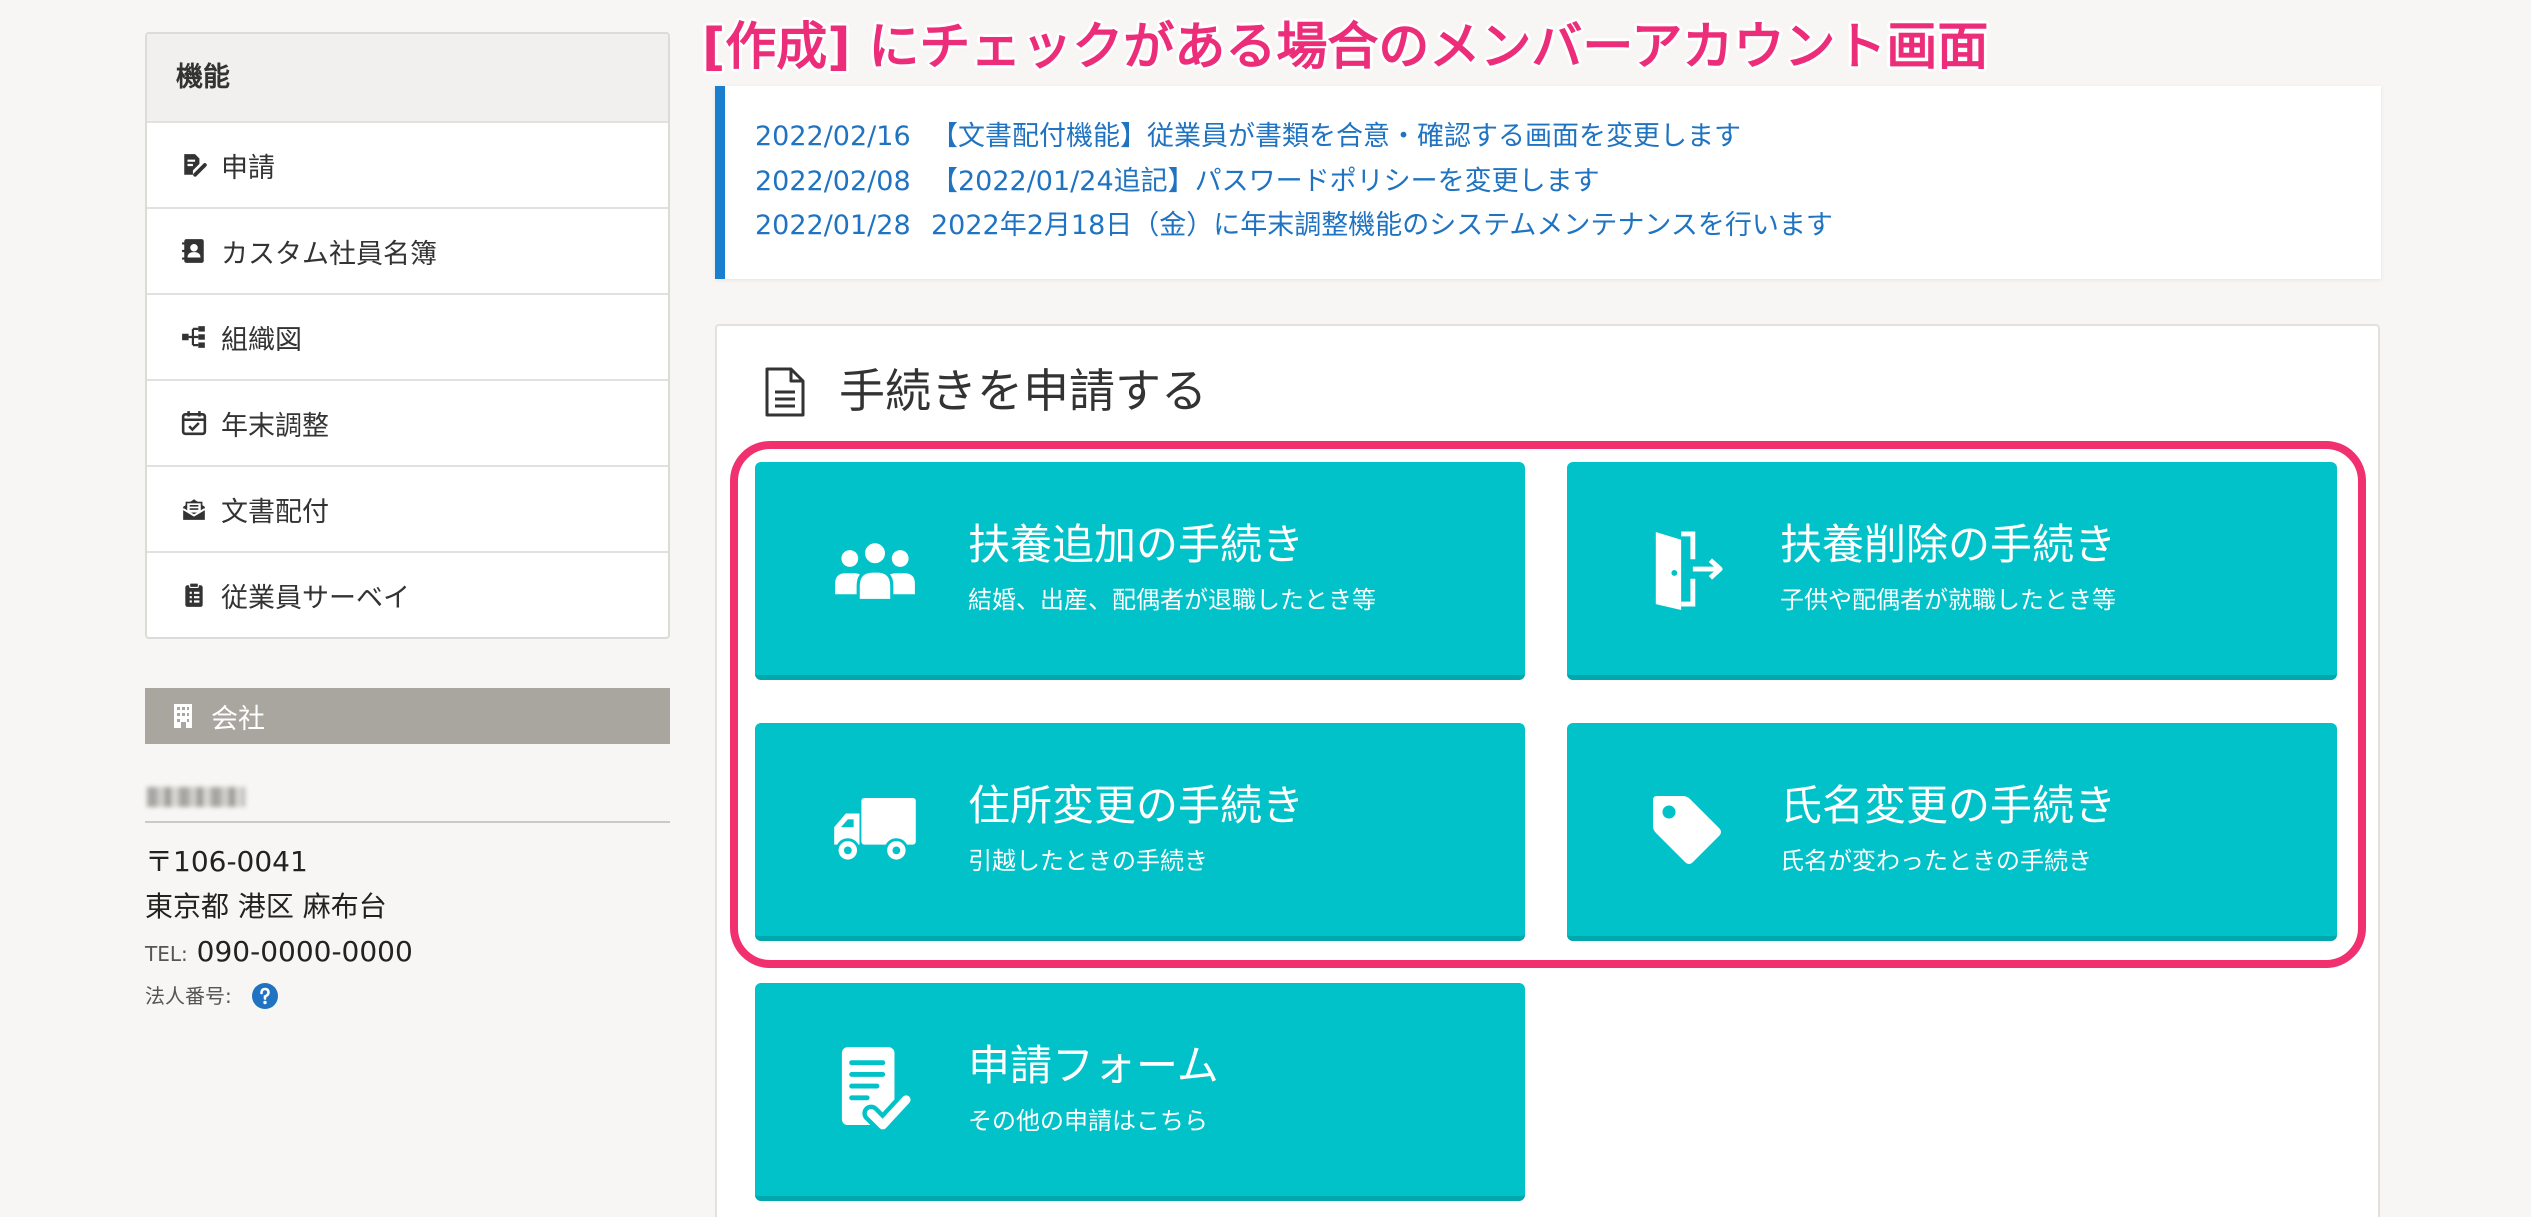 This screenshot has height=1217, width=2531. What do you see at coordinates (833, 136) in the screenshot?
I see `notice-date: 2022/02/16` at bounding box center [833, 136].